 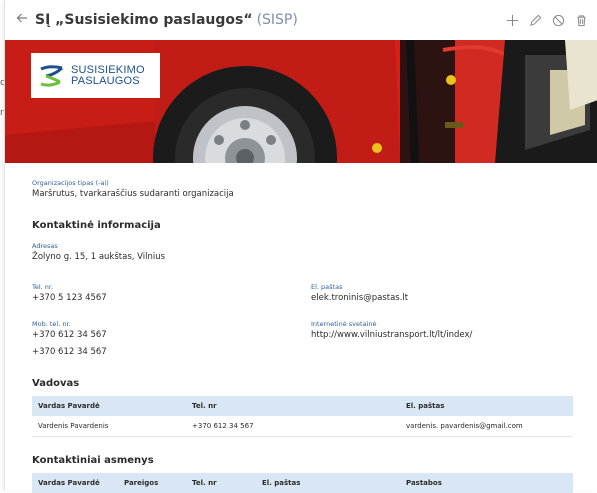 What do you see at coordinates (99, 257) in the screenshot?
I see `address-value: Žolyno g. 15, 1 aukštas, Vilnius` at bounding box center [99, 257].